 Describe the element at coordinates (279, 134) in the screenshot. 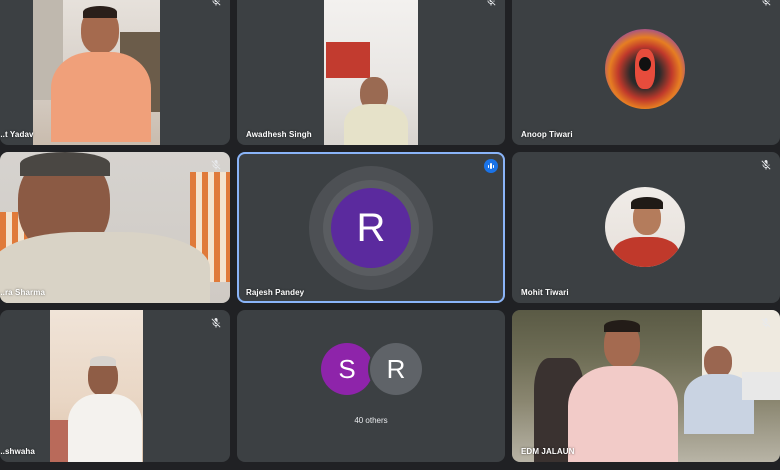

I see `participant-name: Awadhesh Singh` at that location.